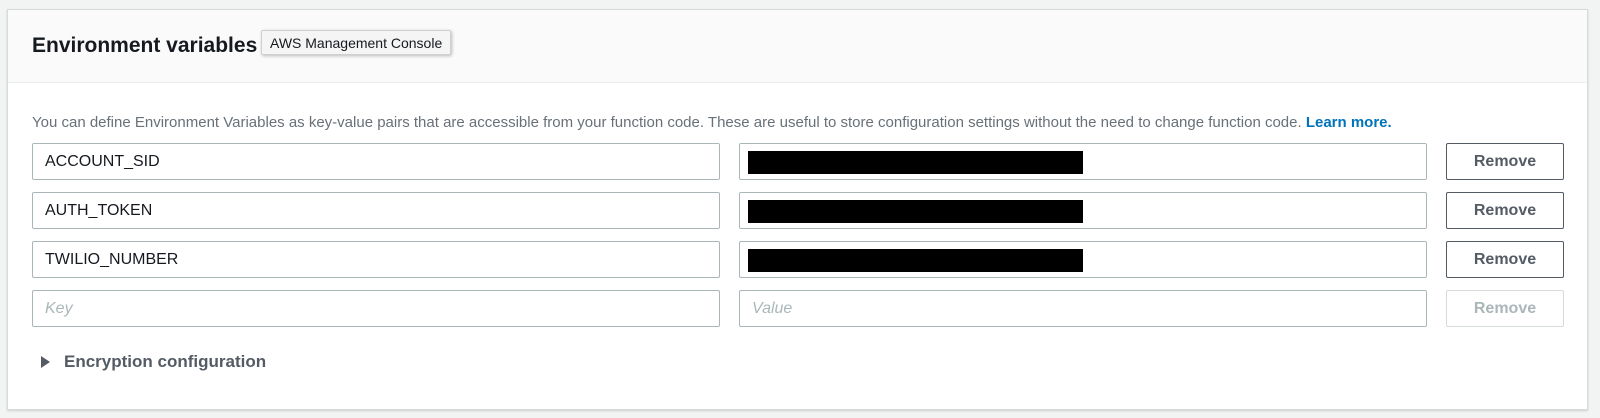  I want to click on tooltip: AWS Management Console, so click(356, 42).